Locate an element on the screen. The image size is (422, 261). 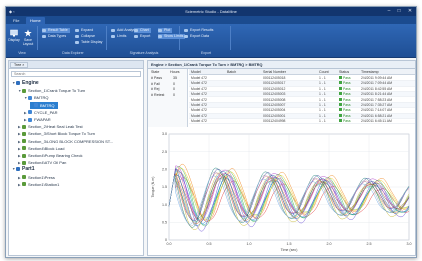
table-cell: 2/4/2011 7:58:23 AM is located at coordinates (377, 99).